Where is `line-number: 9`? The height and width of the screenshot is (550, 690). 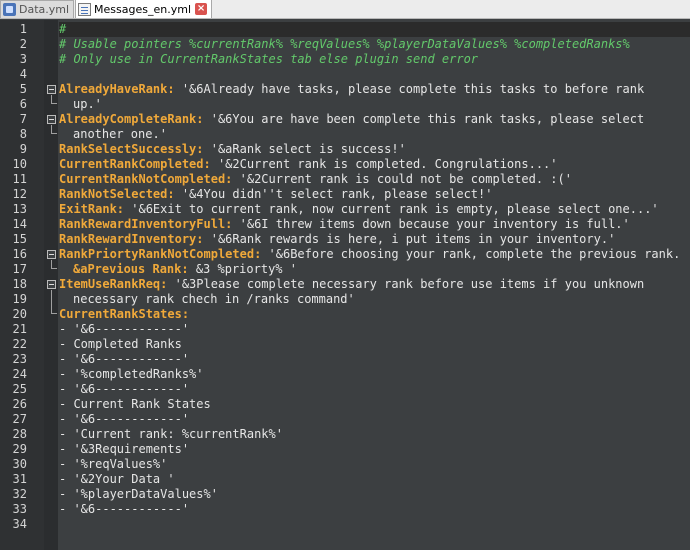 line-number: 9 is located at coordinates (23, 149).